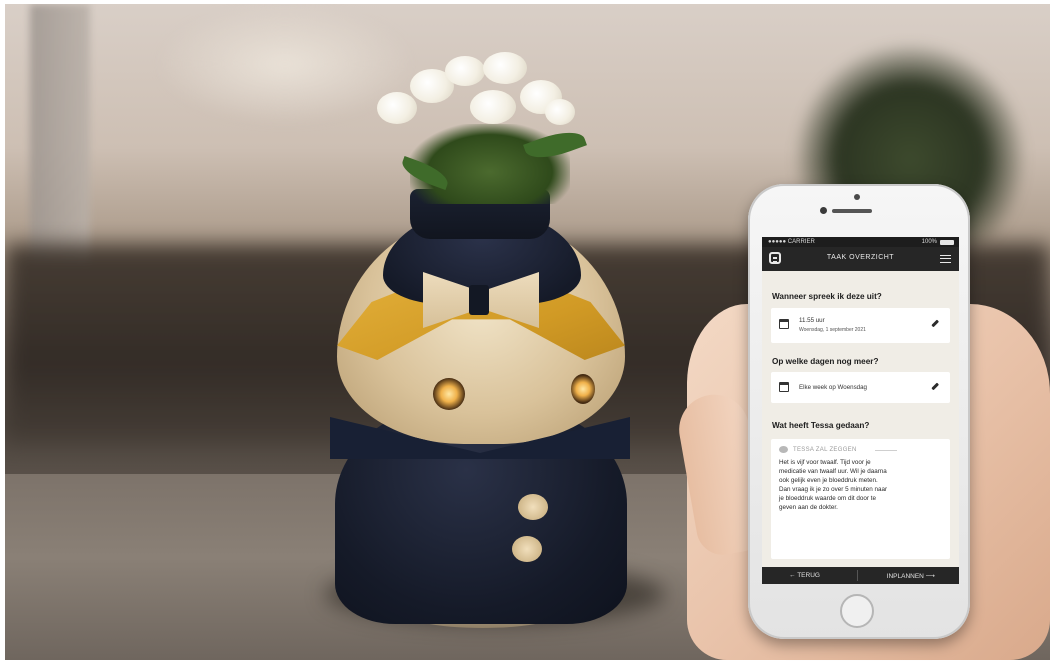  Describe the element at coordinates (947, 242) in the screenshot. I see `battery-icon` at that location.